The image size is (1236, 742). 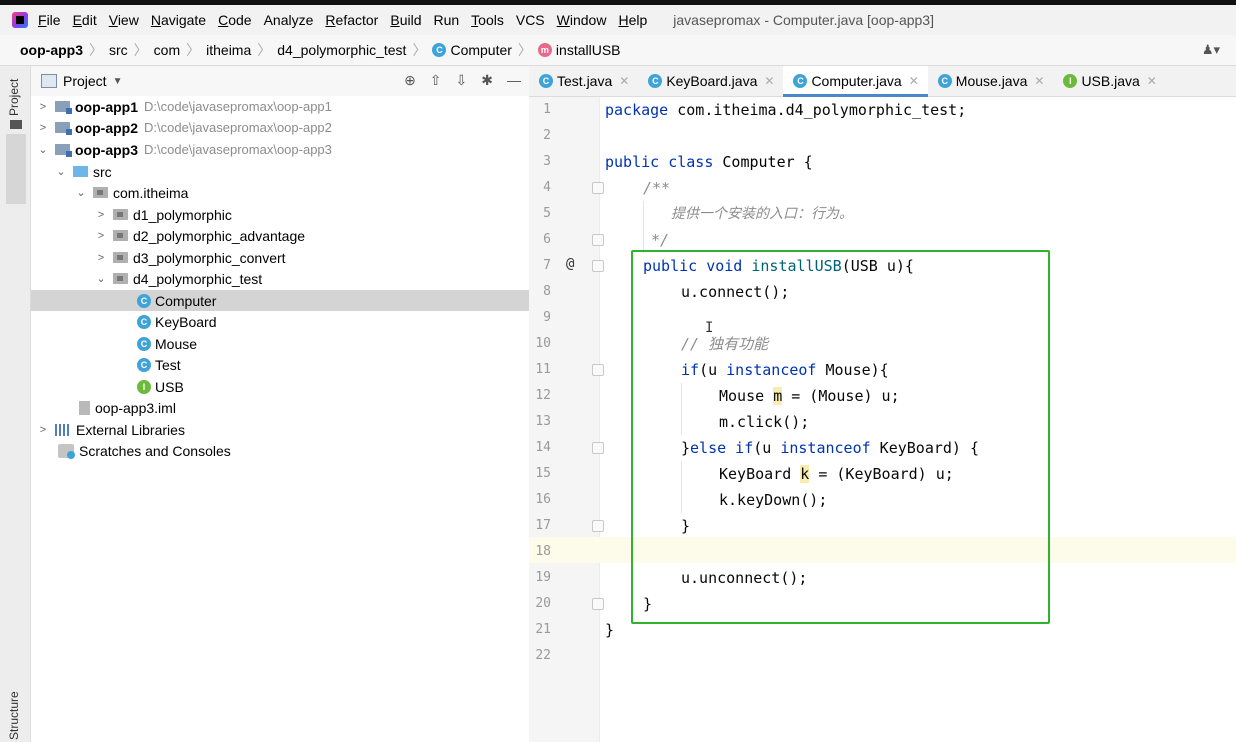 What do you see at coordinates (16, 169) in the screenshot?
I see `project-tool-tab` at bounding box center [16, 169].